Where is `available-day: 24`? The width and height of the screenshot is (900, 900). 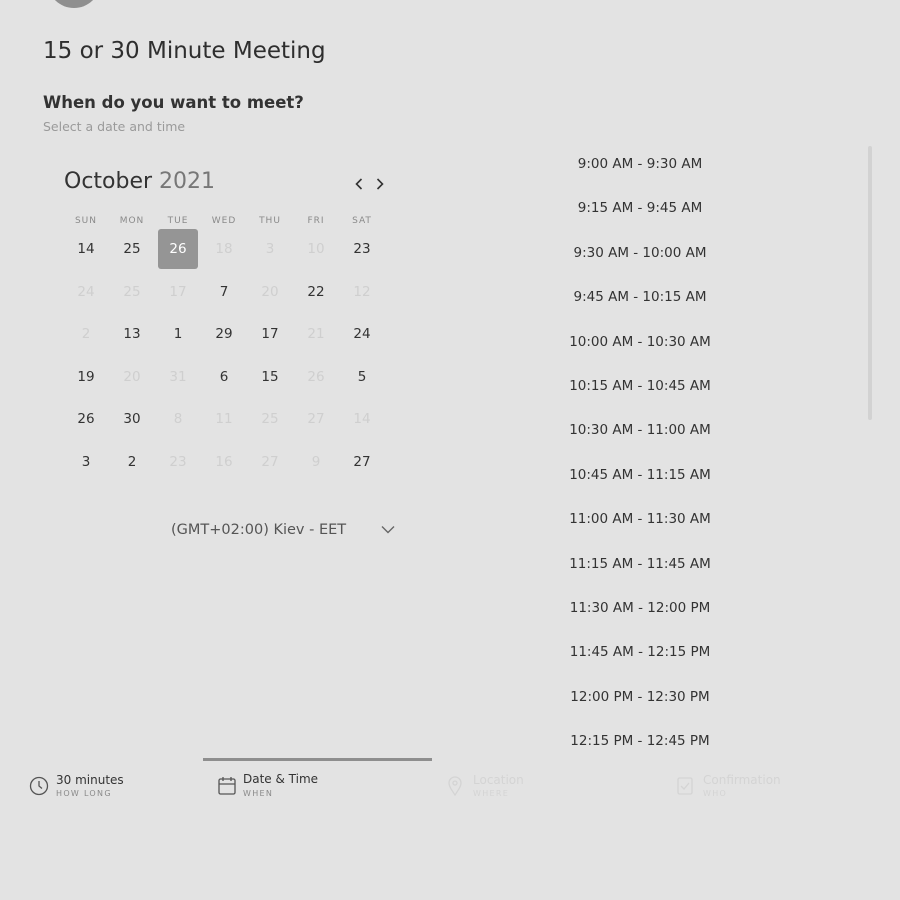
available-day: 24 is located at coordinates (362, 334).